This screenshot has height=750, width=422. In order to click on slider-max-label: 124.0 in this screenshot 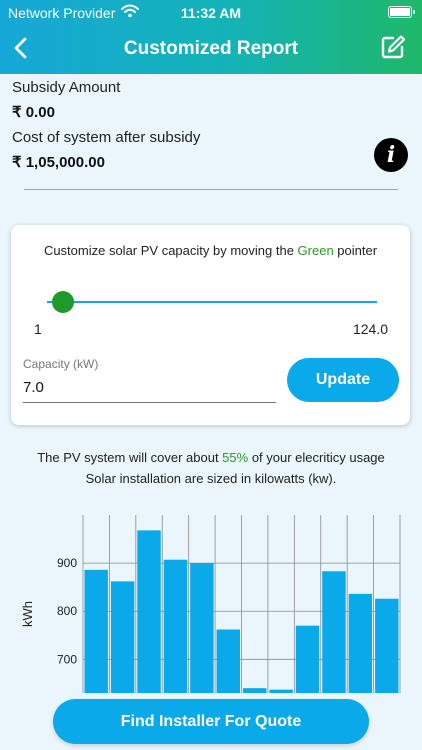, I will do `click(370, 329)`.